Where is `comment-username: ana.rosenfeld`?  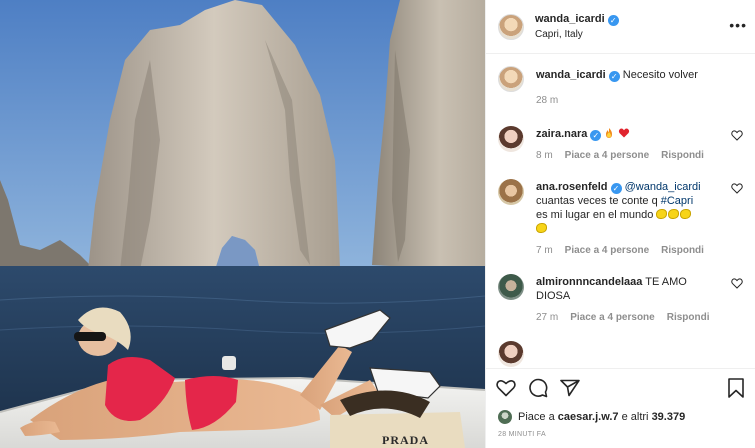
comment-username: ana.rosenfeld is located at coordinates (572, 187).